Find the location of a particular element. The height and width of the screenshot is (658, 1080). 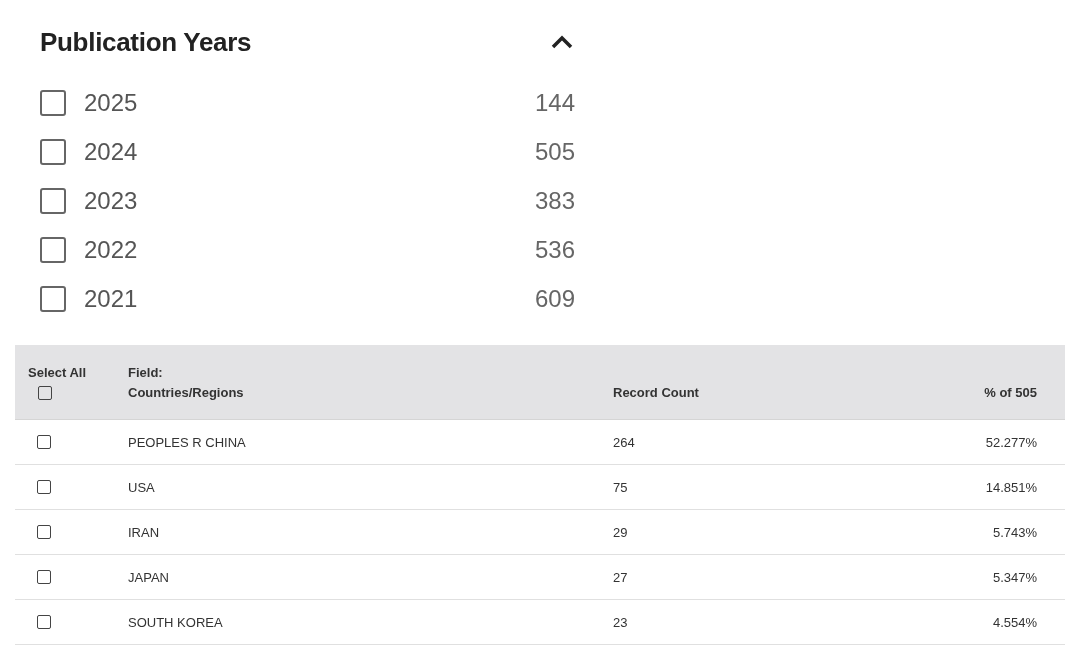

section-title: Publication Years is located at coordinates (146, 42).